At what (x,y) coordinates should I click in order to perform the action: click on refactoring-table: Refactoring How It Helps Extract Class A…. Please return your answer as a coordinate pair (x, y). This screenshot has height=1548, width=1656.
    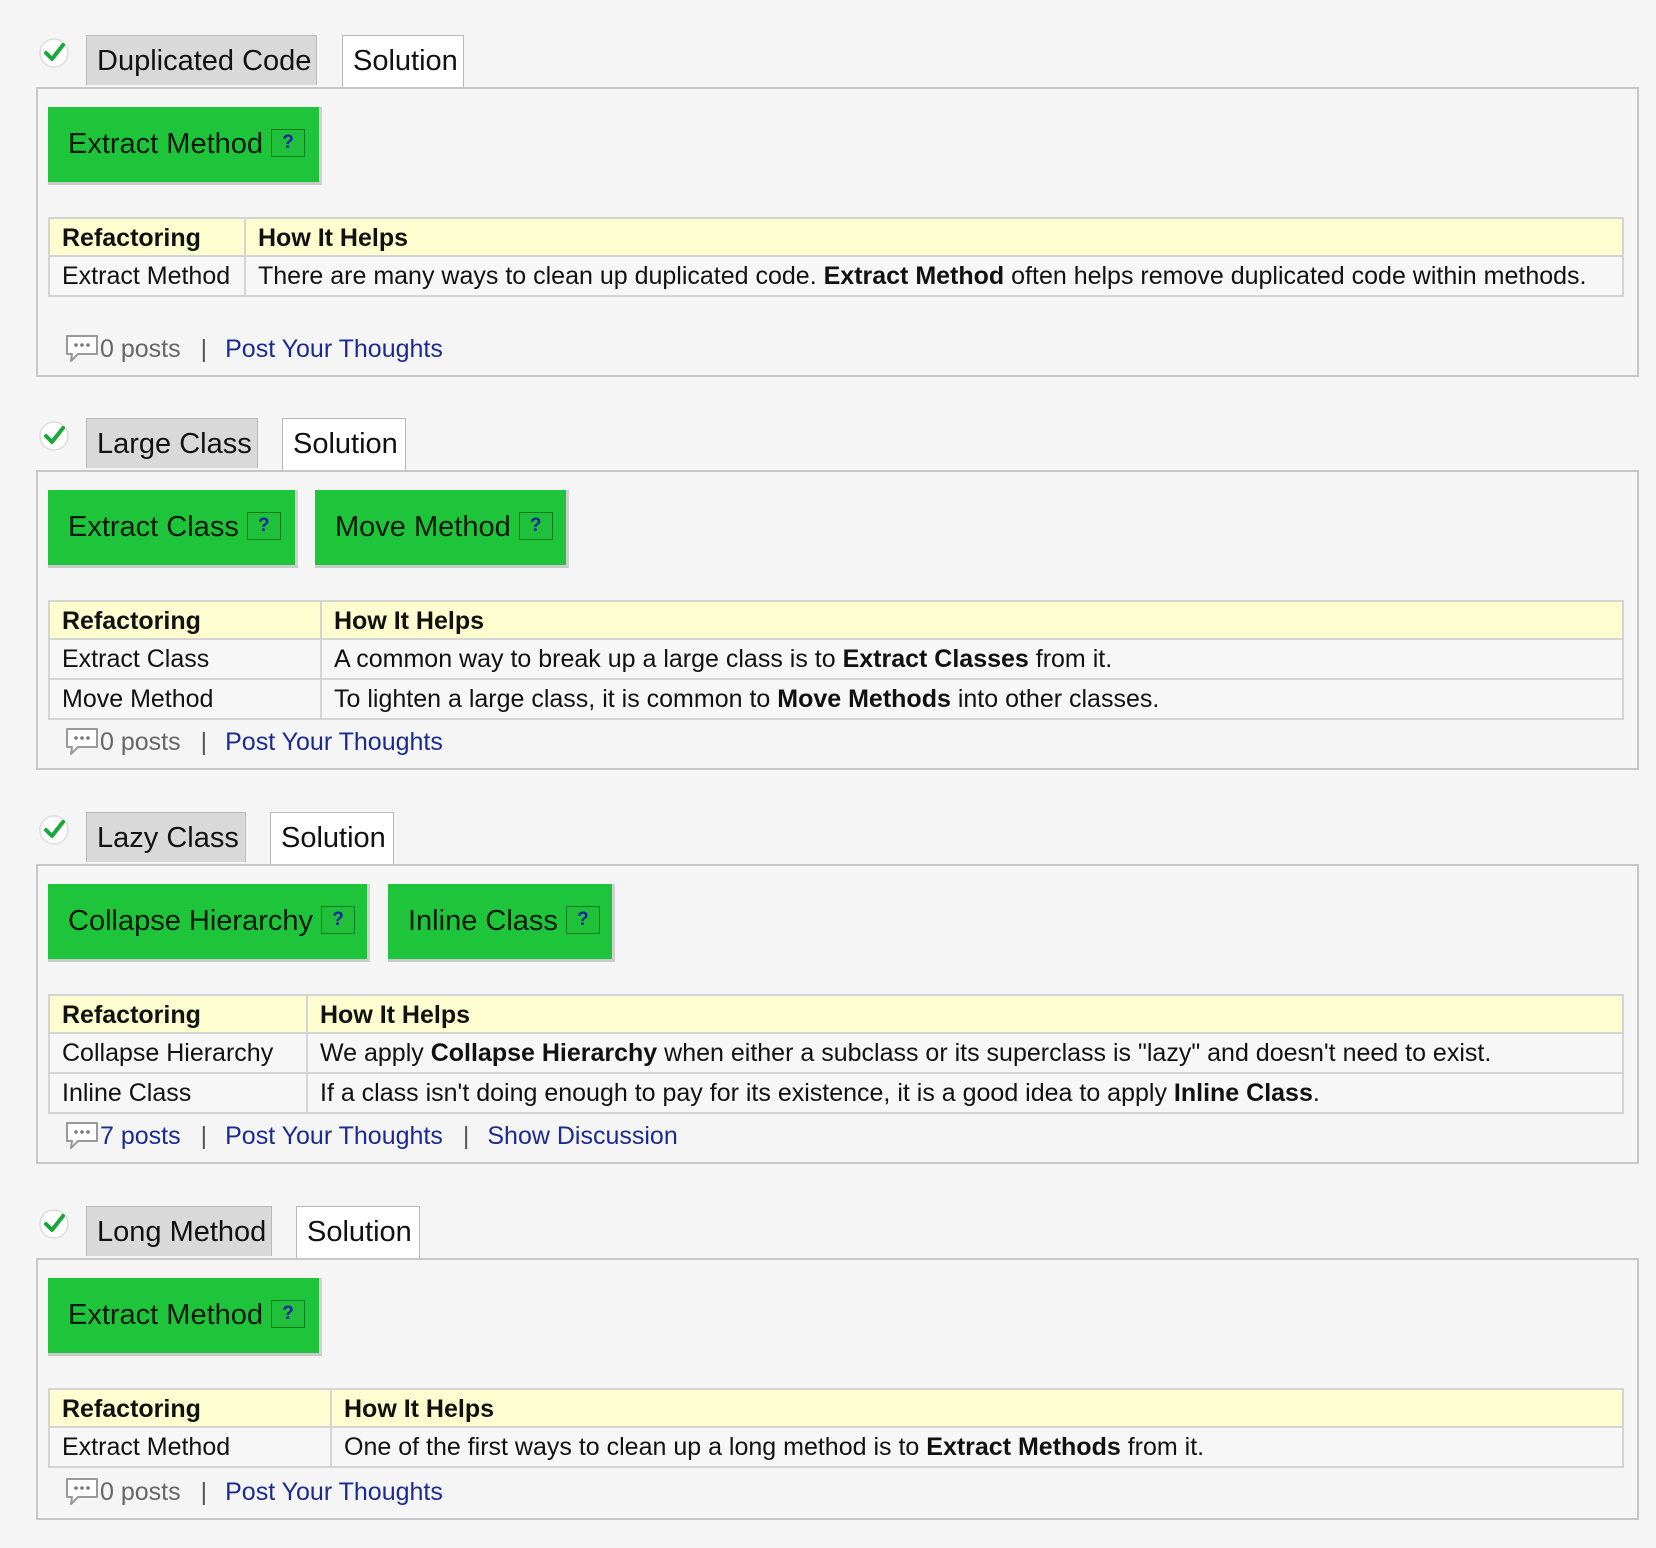
    Looking at the image, I should click on (836, 660).